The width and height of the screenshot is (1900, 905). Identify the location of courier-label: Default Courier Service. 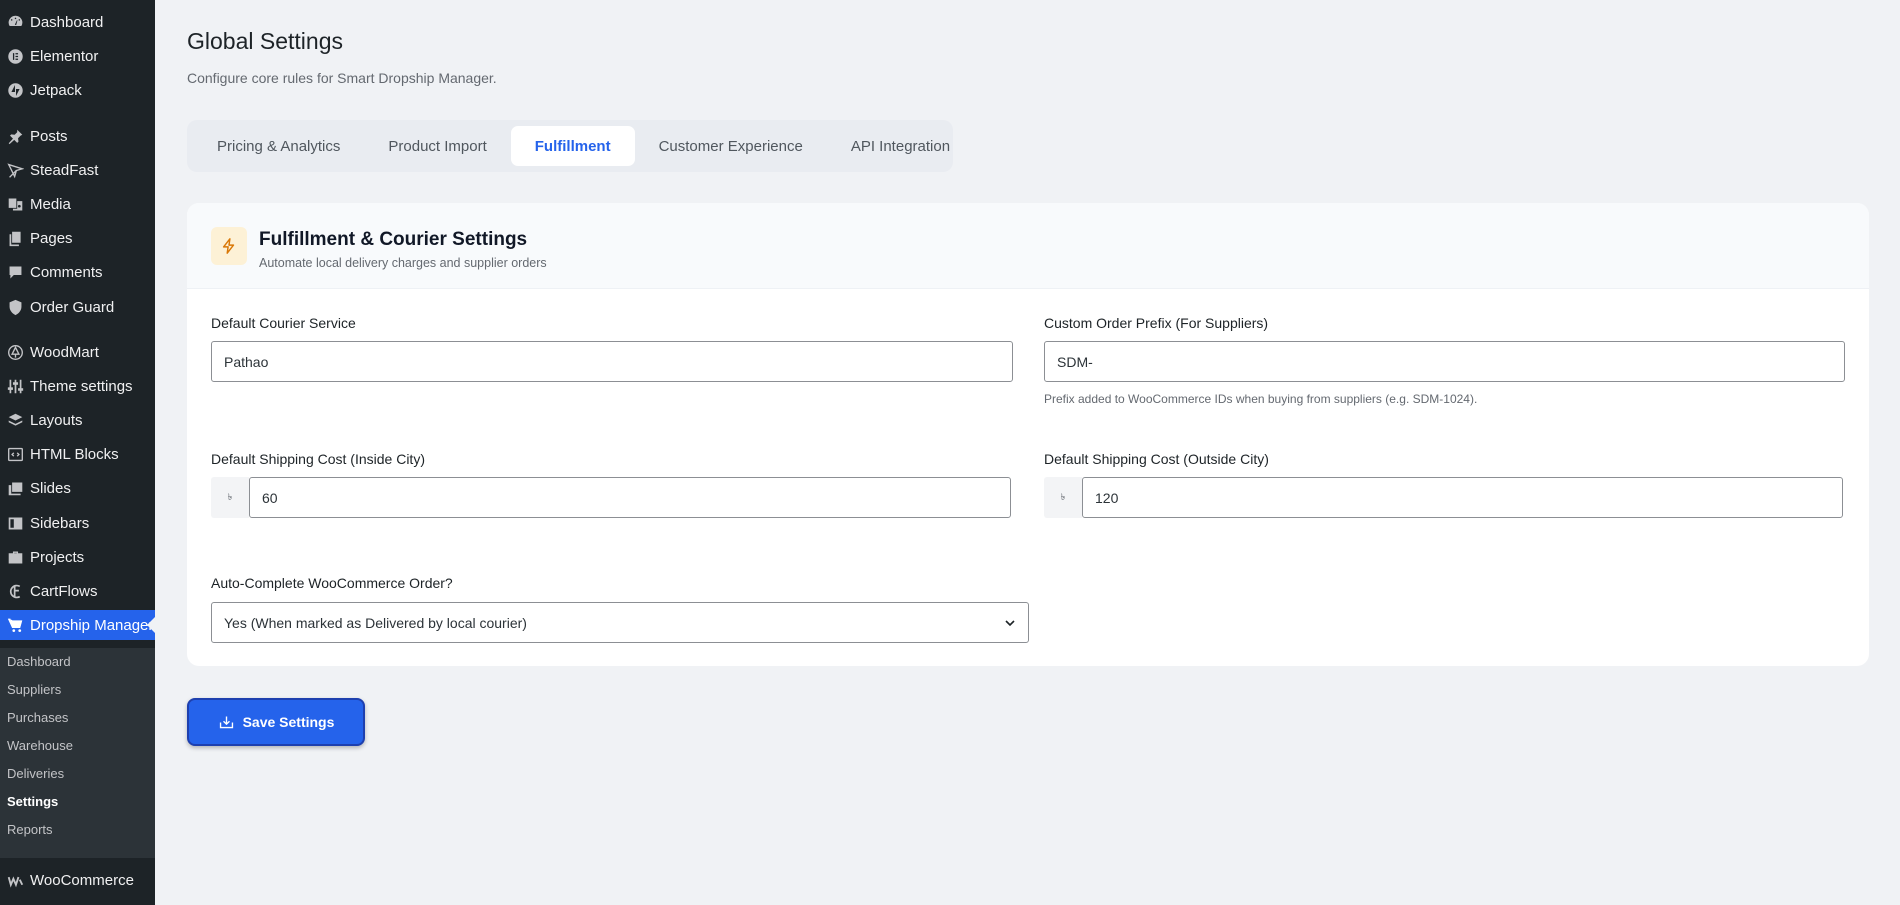
(283, 323).